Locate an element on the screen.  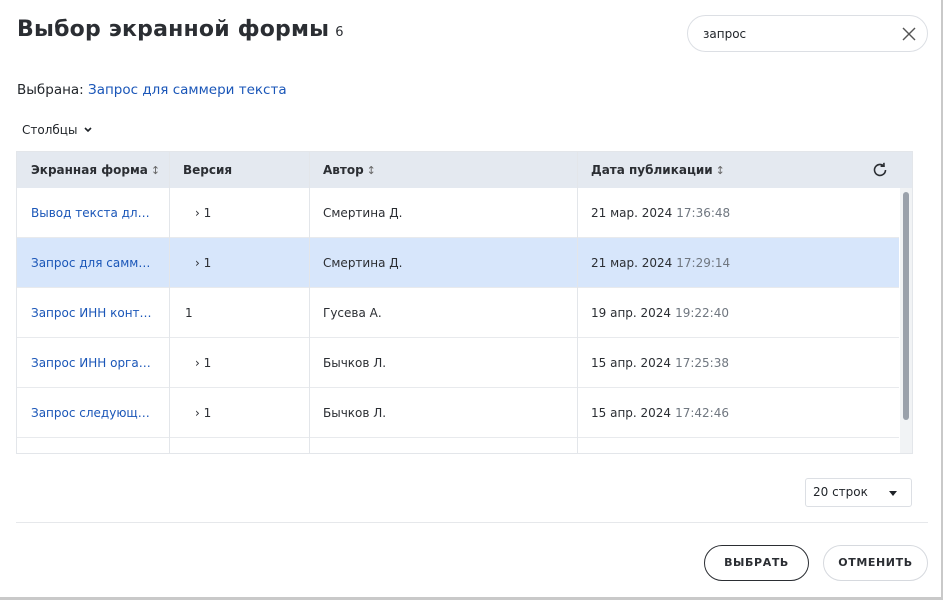
cell-date: 15 апр. 2024 17:42:46 is located at coordinates (741, 413).